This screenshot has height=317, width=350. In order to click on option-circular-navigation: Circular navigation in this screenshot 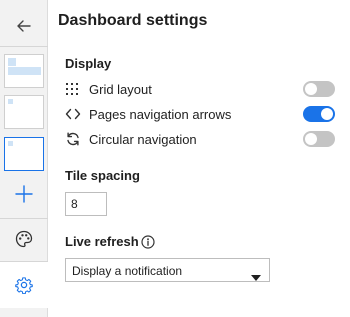, I will do `click(200, 139)`.